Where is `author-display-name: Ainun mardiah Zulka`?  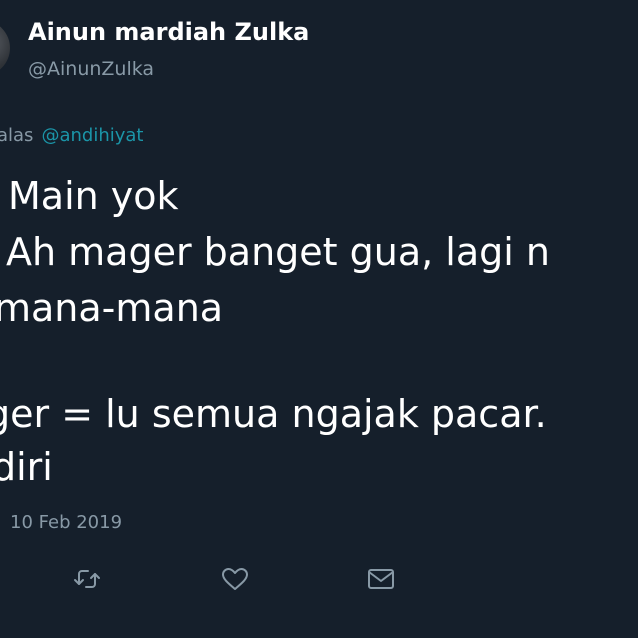
author-display-name: Ainun mardiah Zulka is located at coordinates (168, 32).